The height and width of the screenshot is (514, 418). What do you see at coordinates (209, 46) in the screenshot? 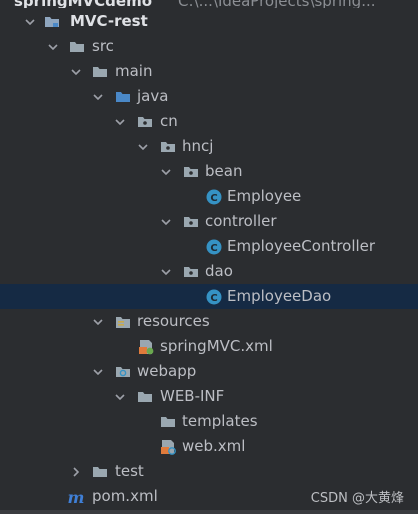
I see `tree-row-src: src` at bounding box center [209, 46].